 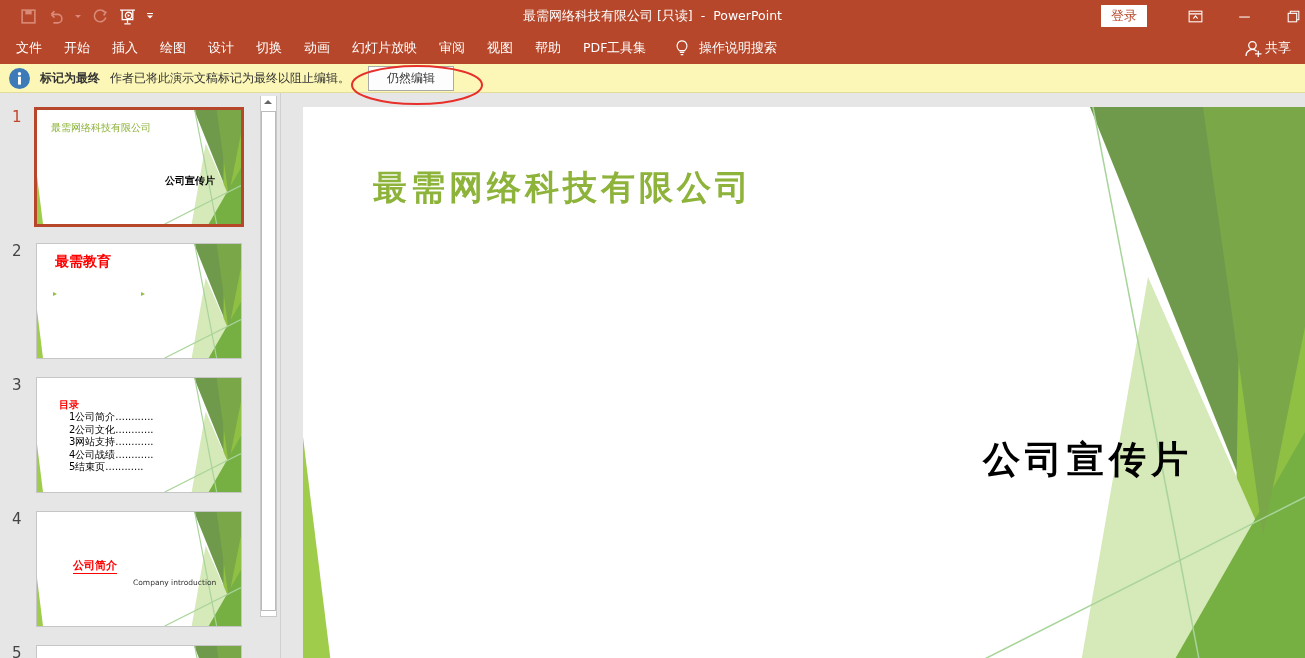 I want to click on slide-title: 公司简介, so click(x=95, y=566).